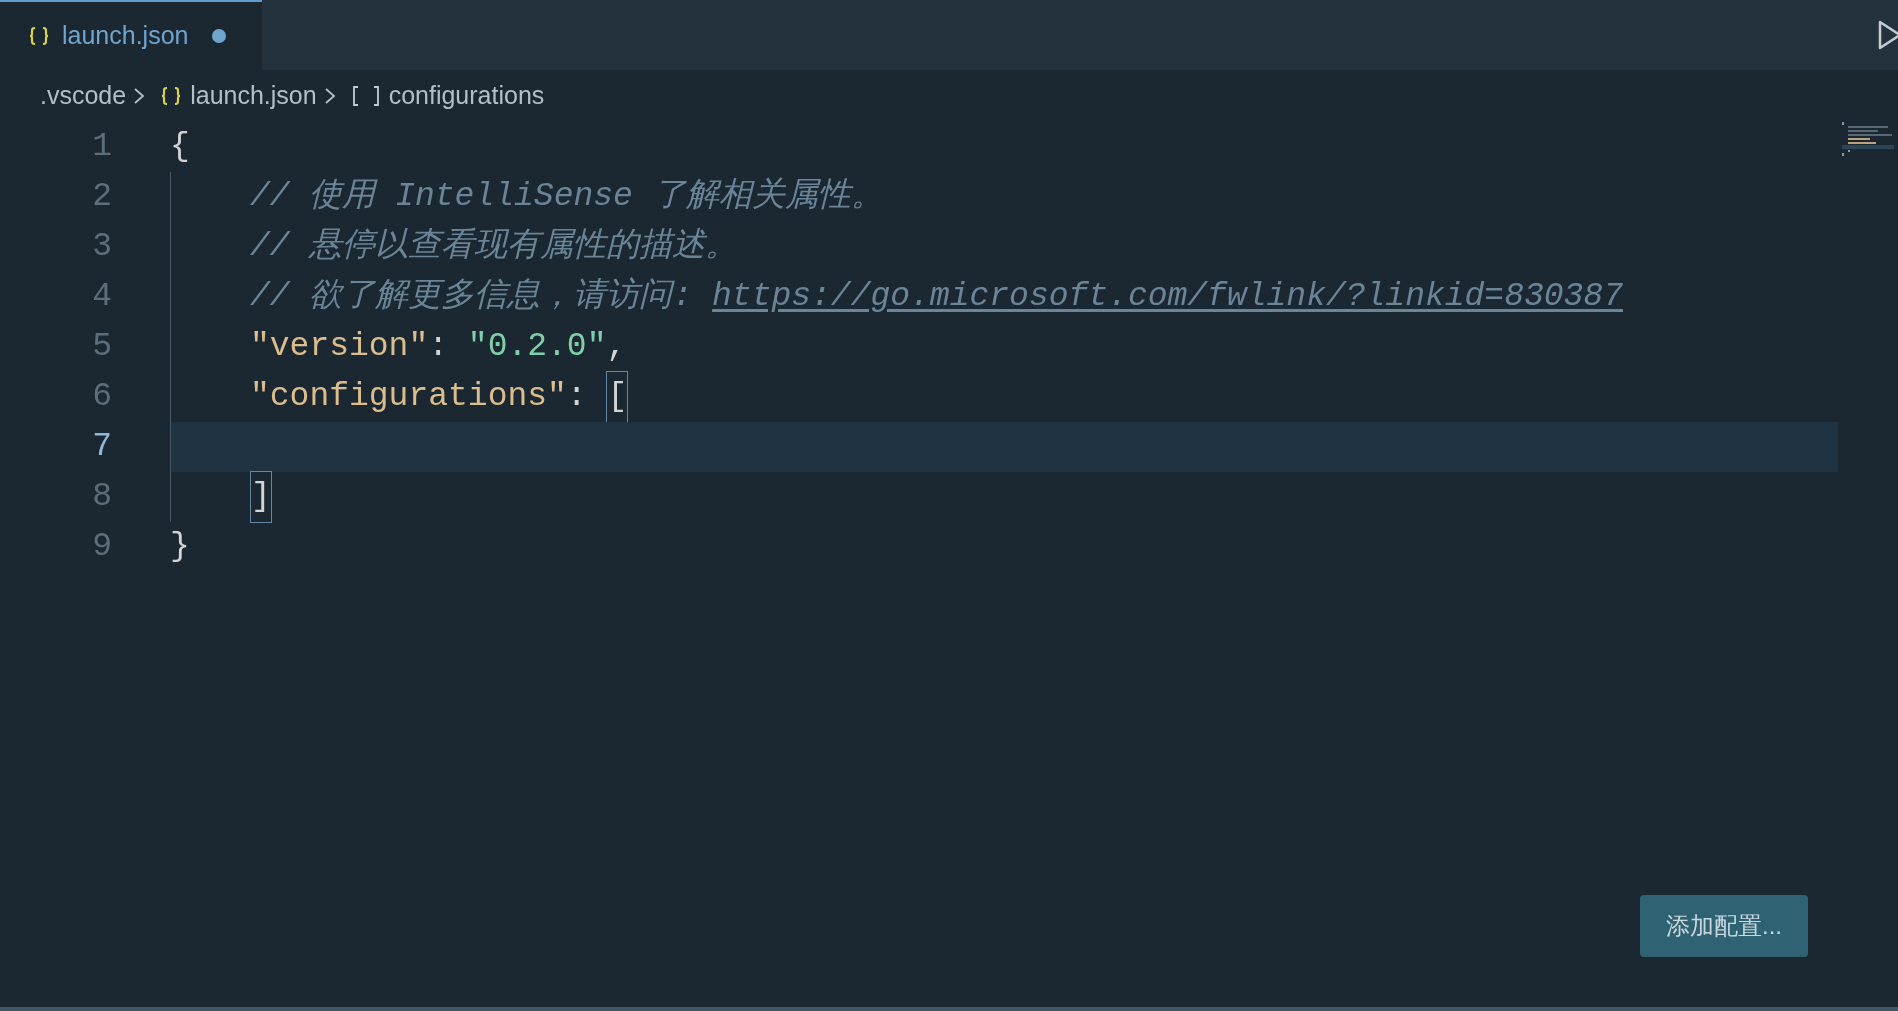  What do you see at coordinates (339, 347) in the screenshot?
I see `json-key: "version"` at bounding box center [339, 347].